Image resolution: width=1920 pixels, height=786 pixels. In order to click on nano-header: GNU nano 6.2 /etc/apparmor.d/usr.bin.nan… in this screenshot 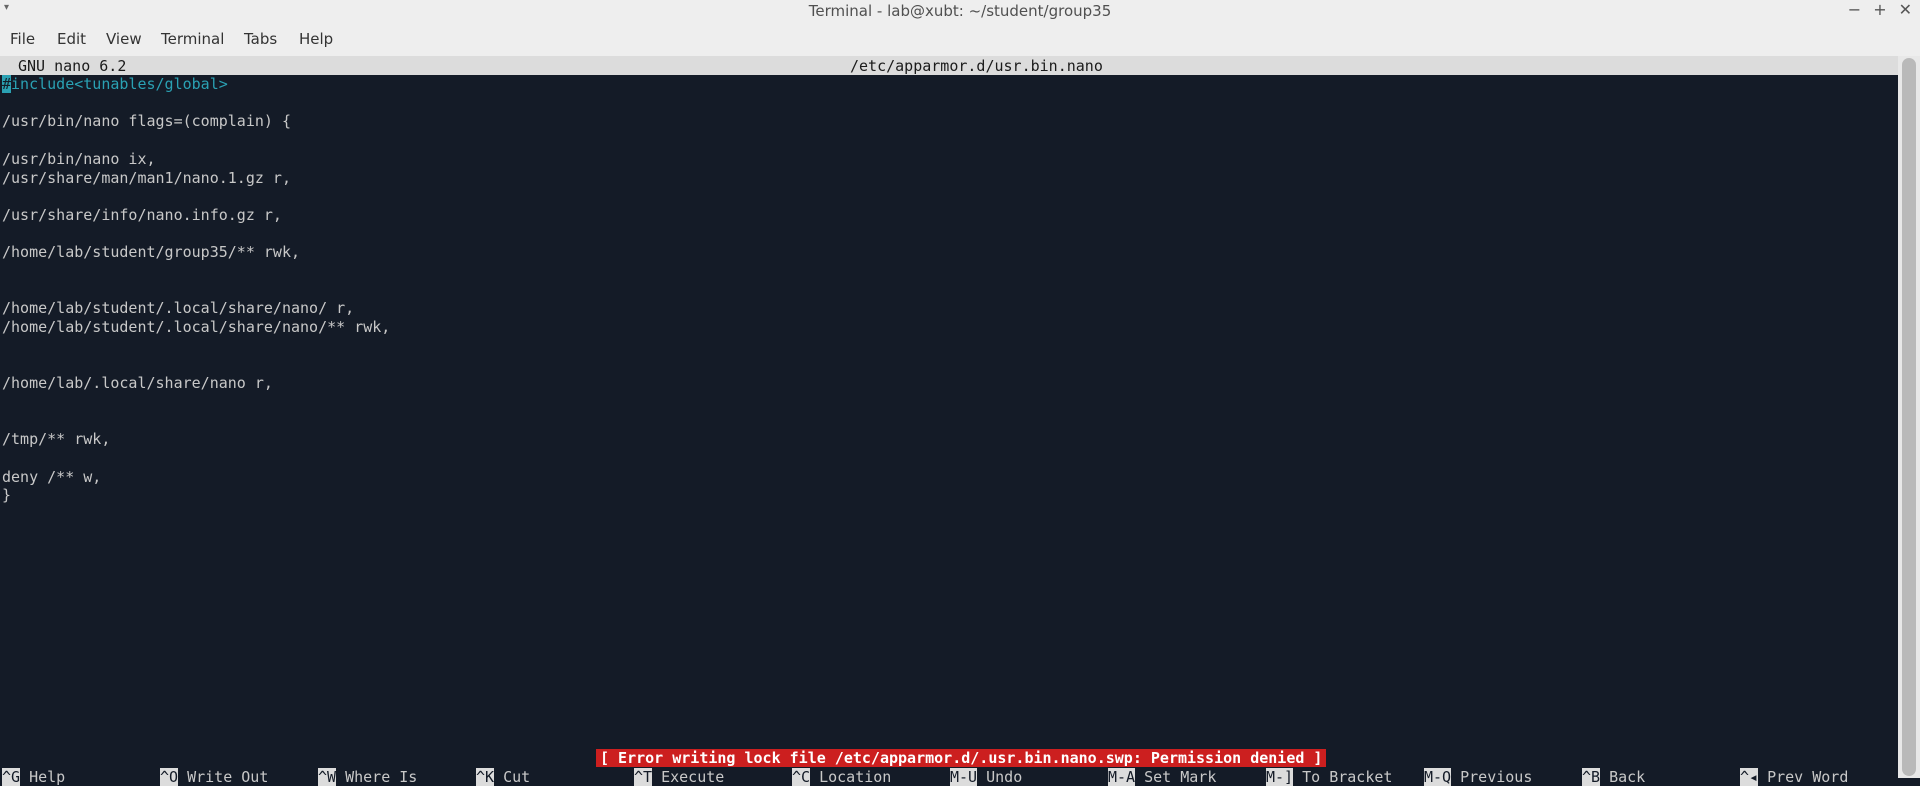, I will do `click(949, 65)`.